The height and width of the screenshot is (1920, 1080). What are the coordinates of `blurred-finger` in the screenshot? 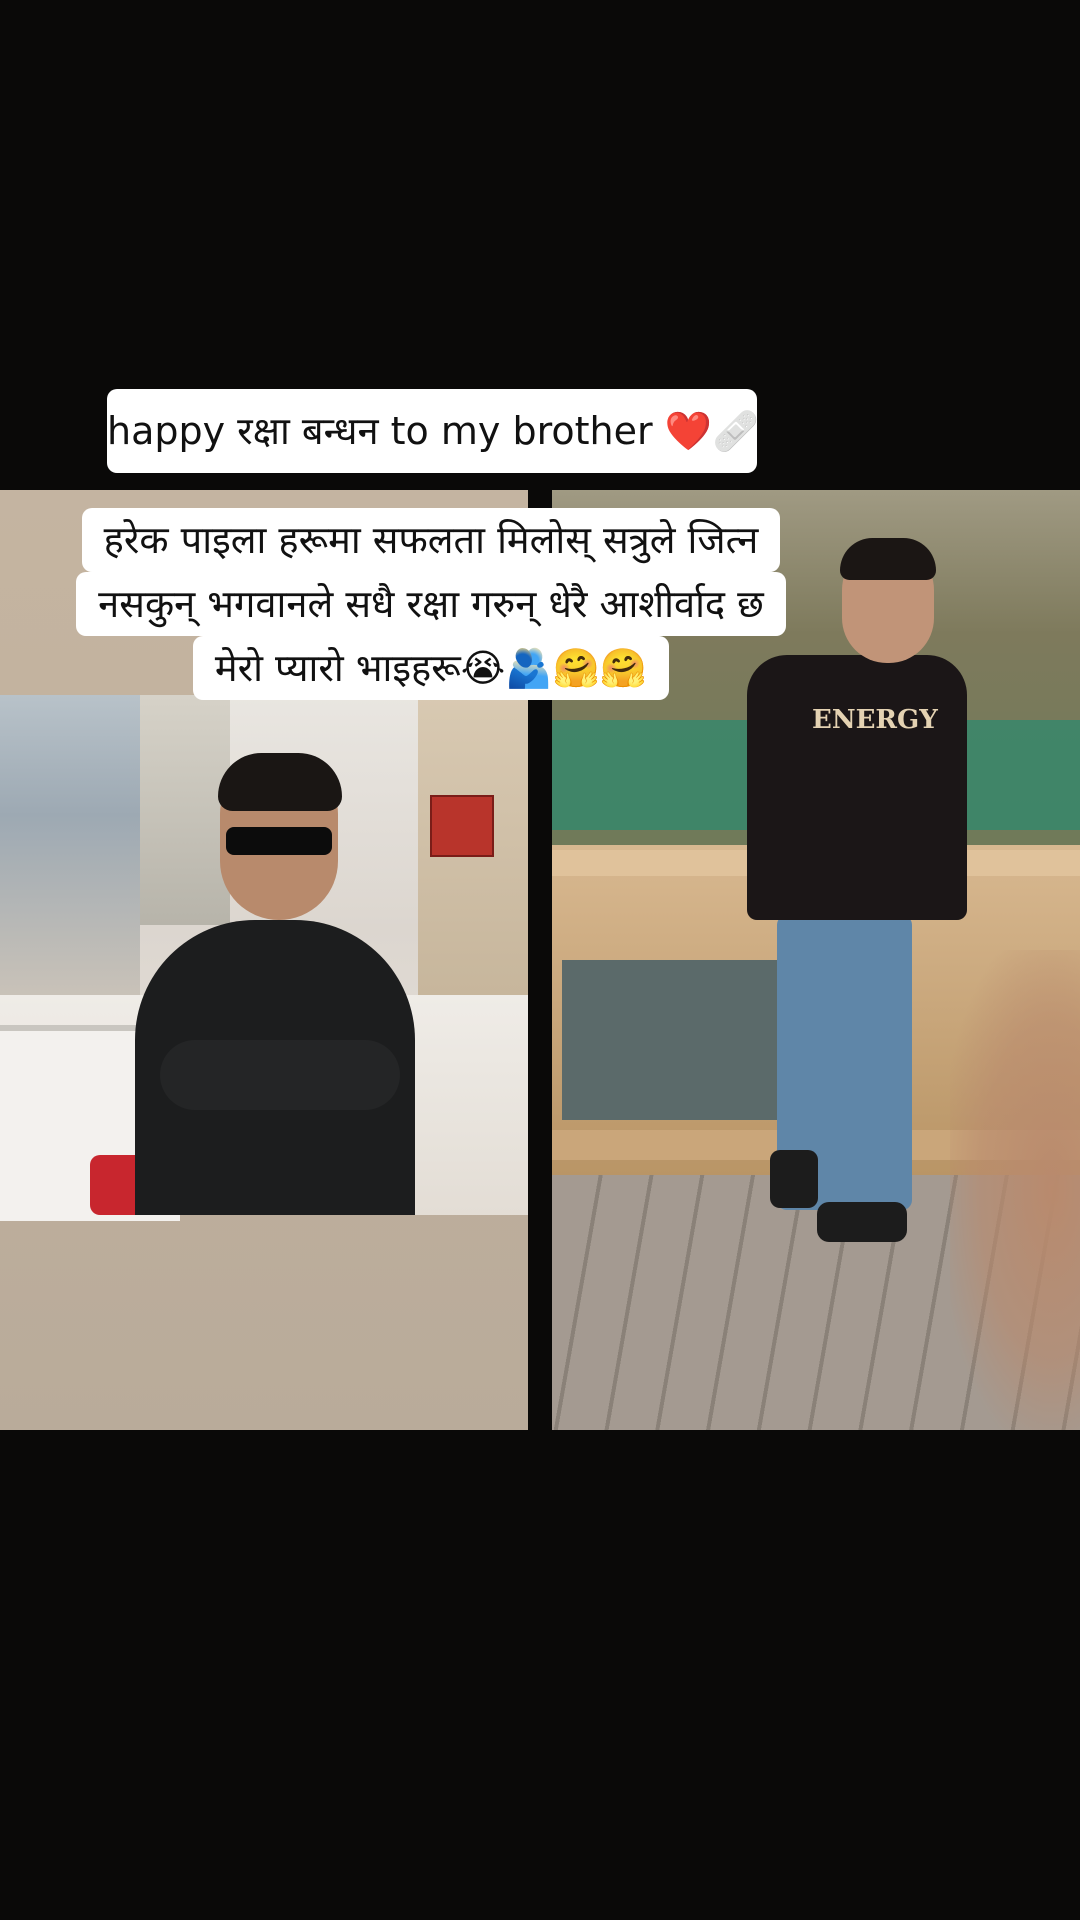 It's located at (1015, 1190).